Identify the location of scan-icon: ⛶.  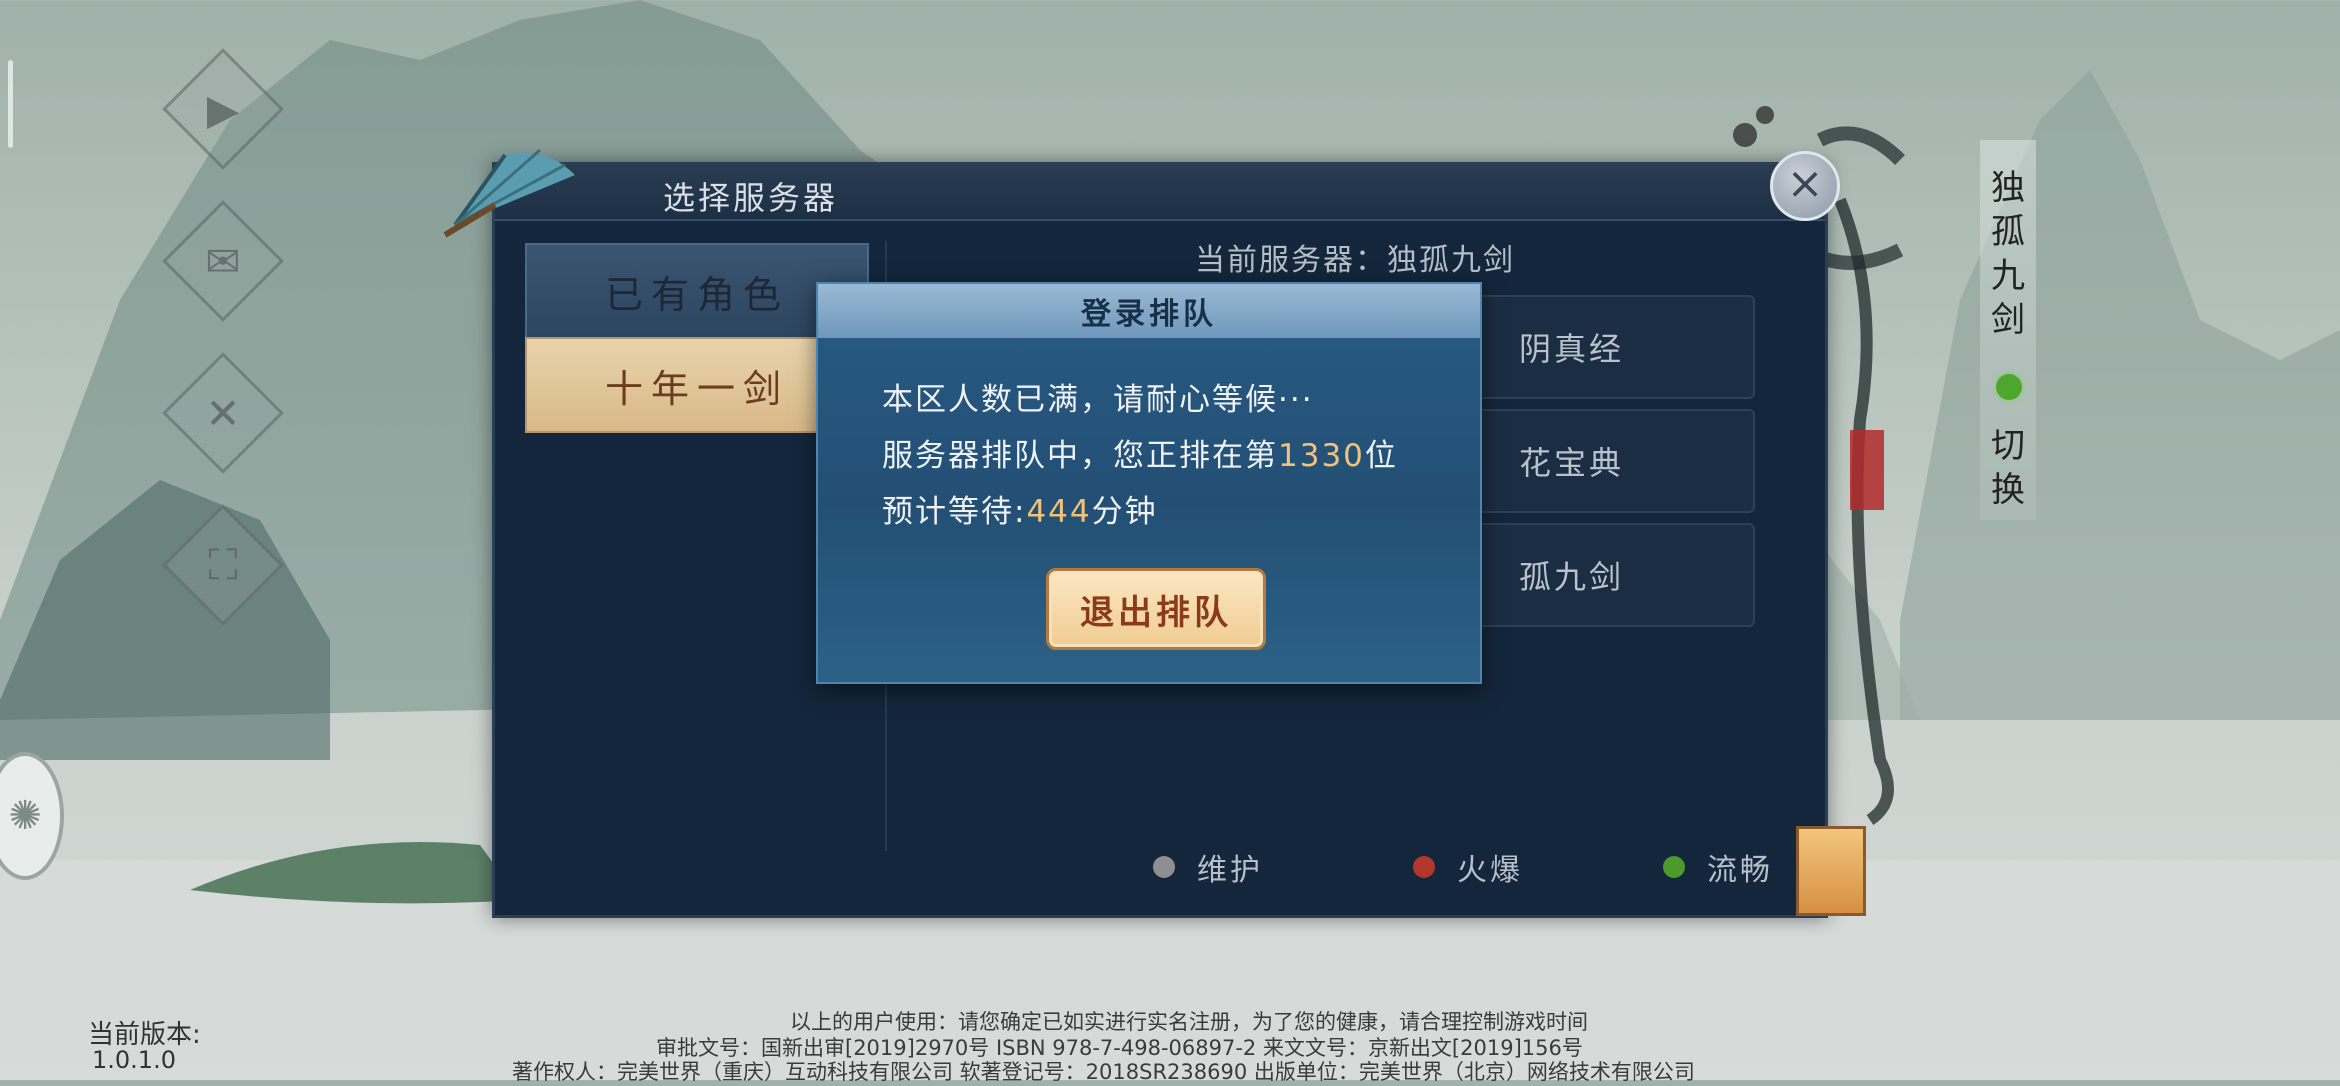
(223, 564).